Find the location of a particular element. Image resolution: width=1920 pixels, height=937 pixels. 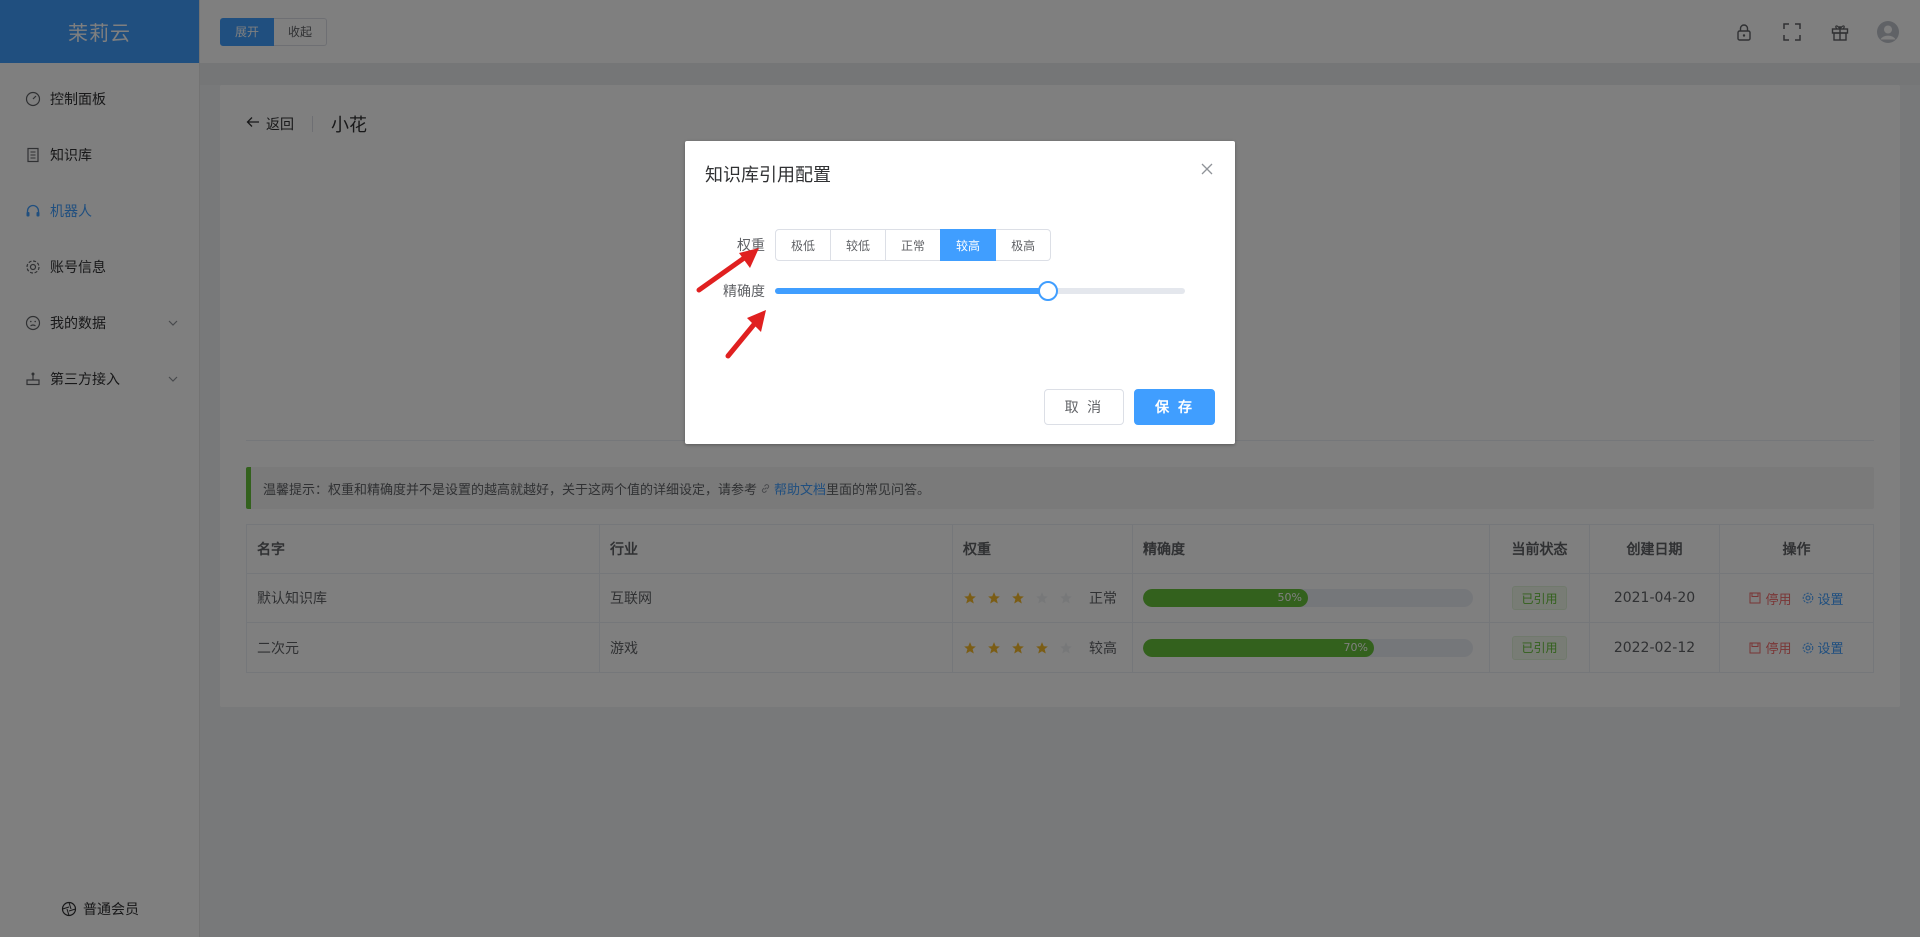

slider-handle is located at coordinates (1047, 291).